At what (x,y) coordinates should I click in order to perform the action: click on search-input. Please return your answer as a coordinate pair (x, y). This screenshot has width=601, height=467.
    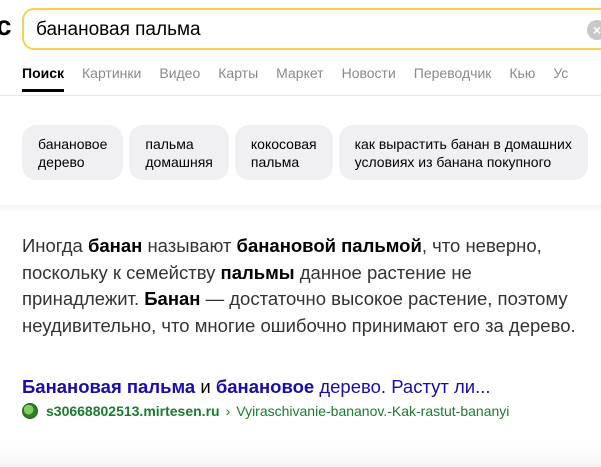
    Looking at the image, I should click on (296, 30).